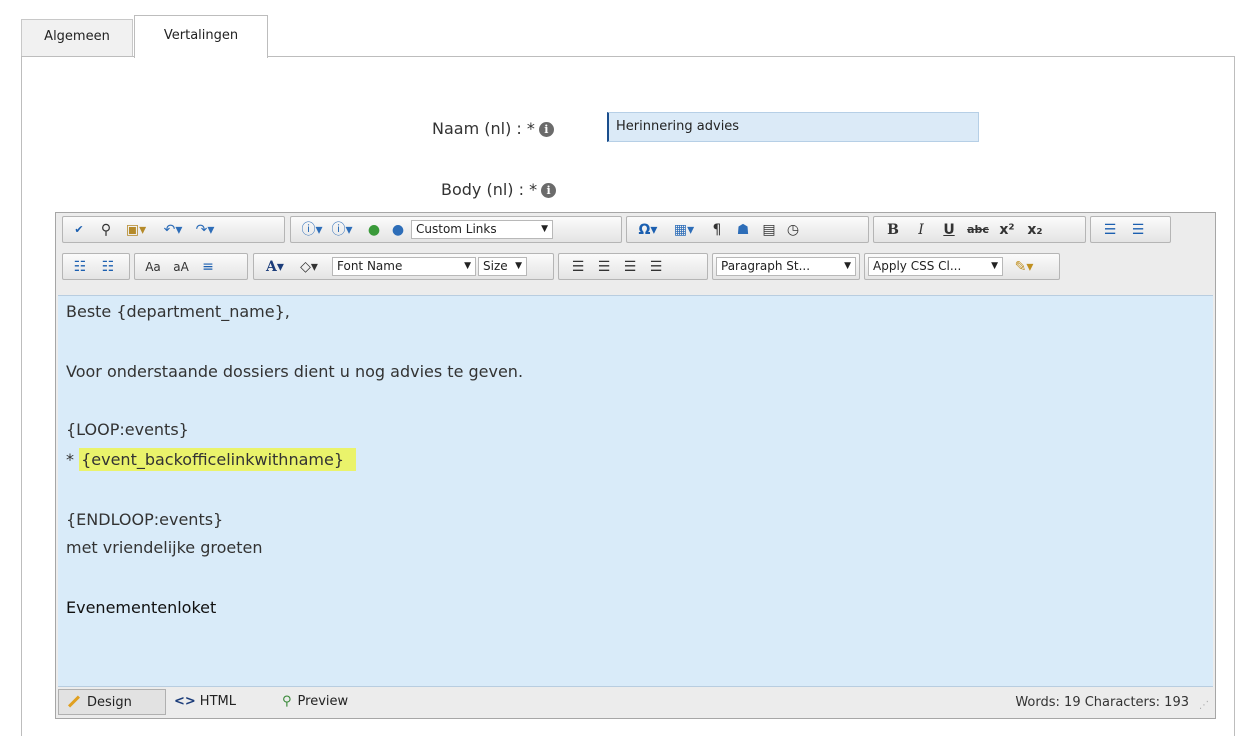 The width and height of the screenshot is (1257, 736). I want to click on toolbar-group-edit: ✔ ⚲ ▣▾ ↶▾ ↷▾, so click(173, 229).